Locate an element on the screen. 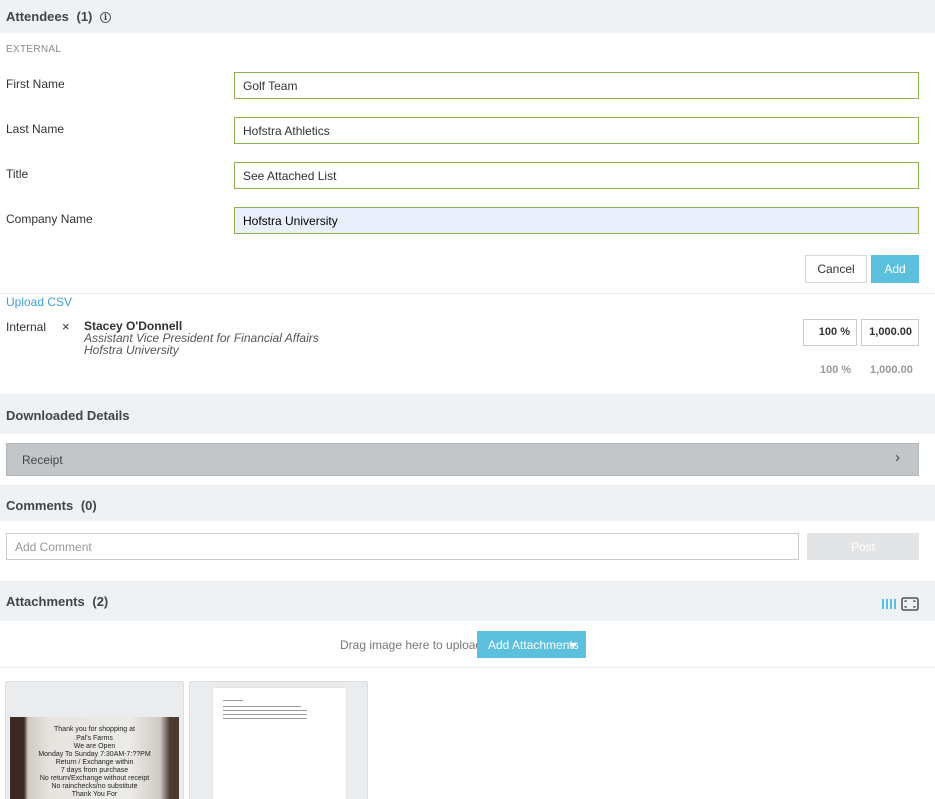  comments-header is located at coordinates (467, 503).